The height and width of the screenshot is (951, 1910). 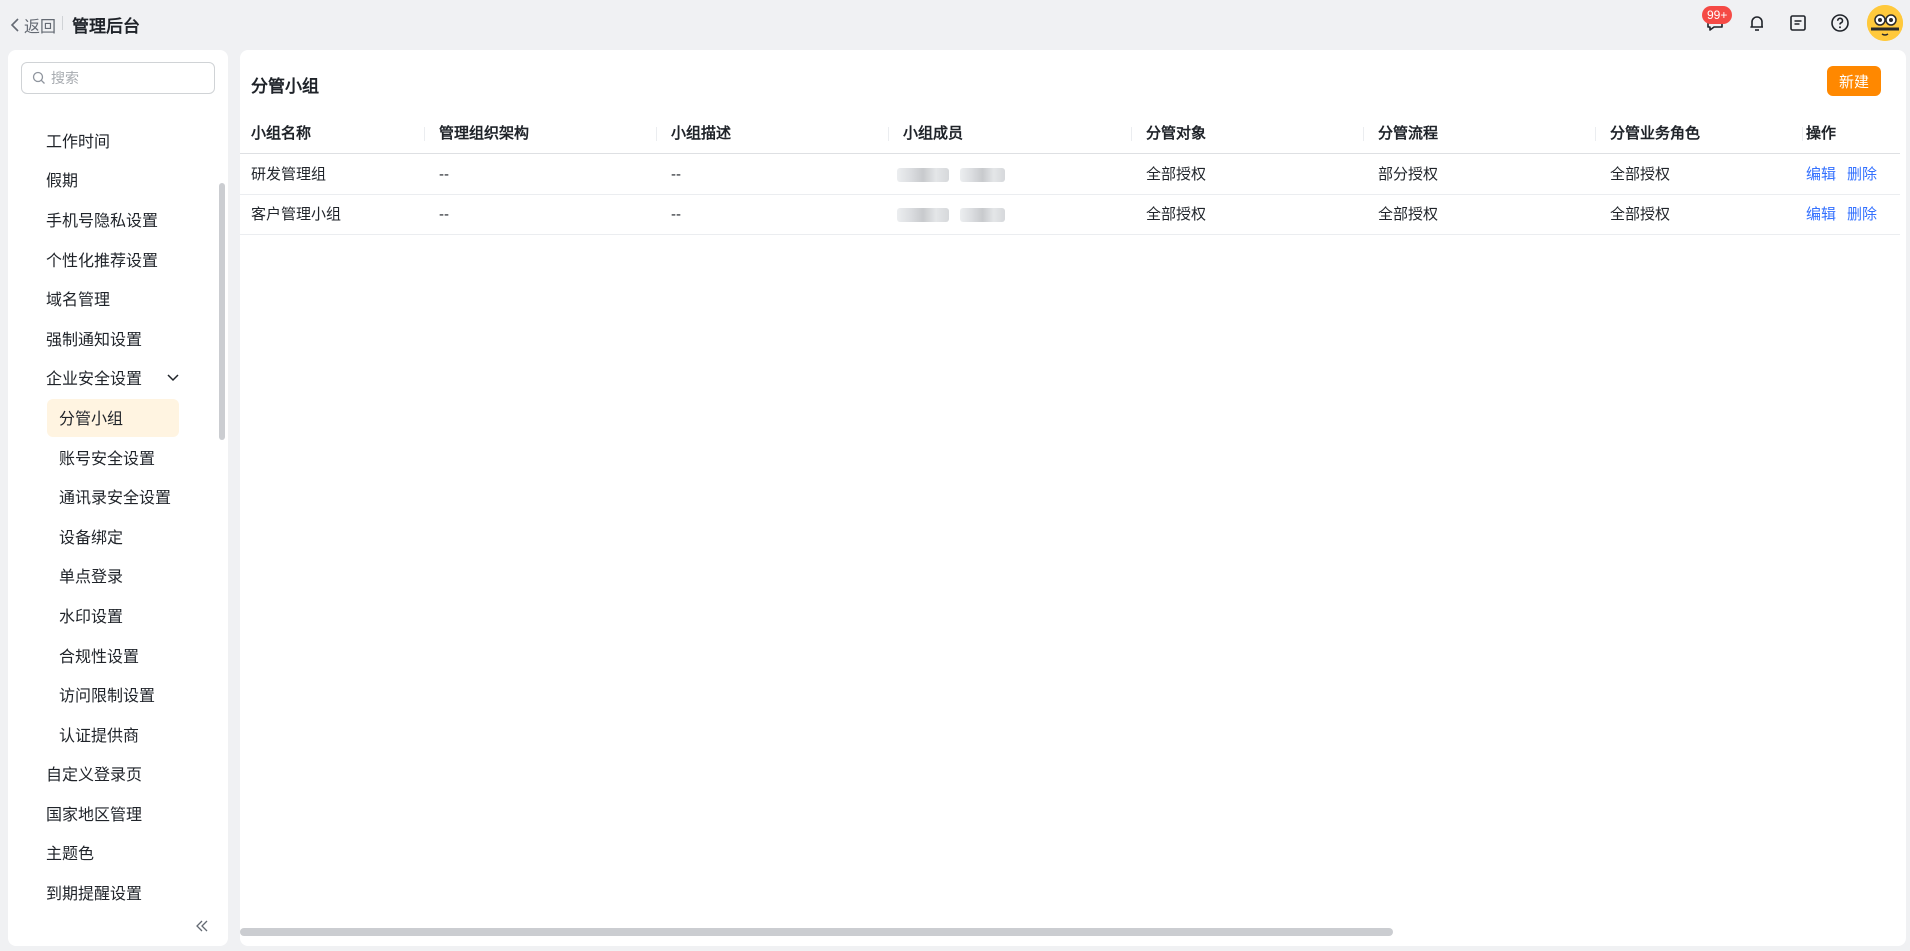 I want to click on sidebar-item-label: 域名管理, so click(x=78, y=301).